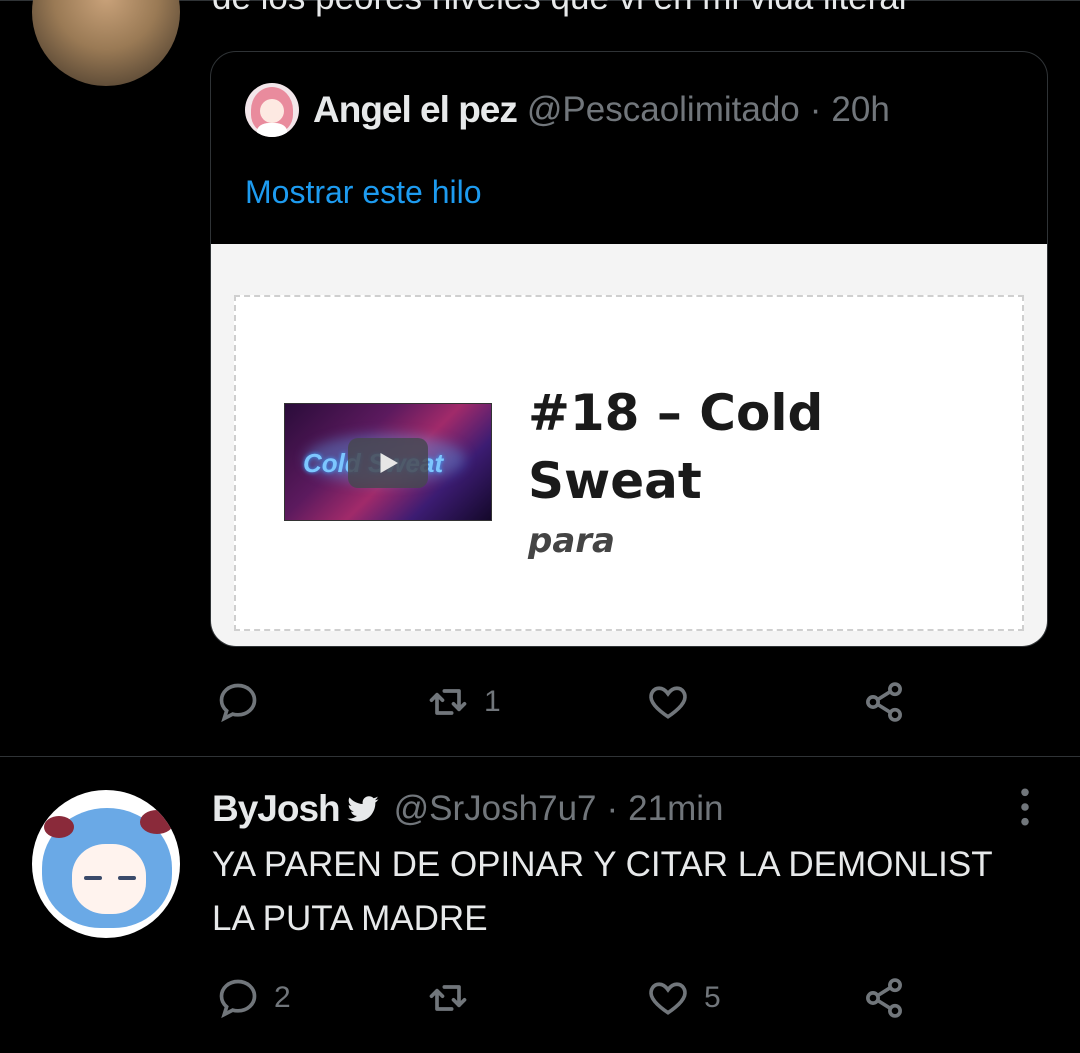 This screenshot has width=1080, height=1053. I want to click on quoted-author-avatar, so click(272, 110).